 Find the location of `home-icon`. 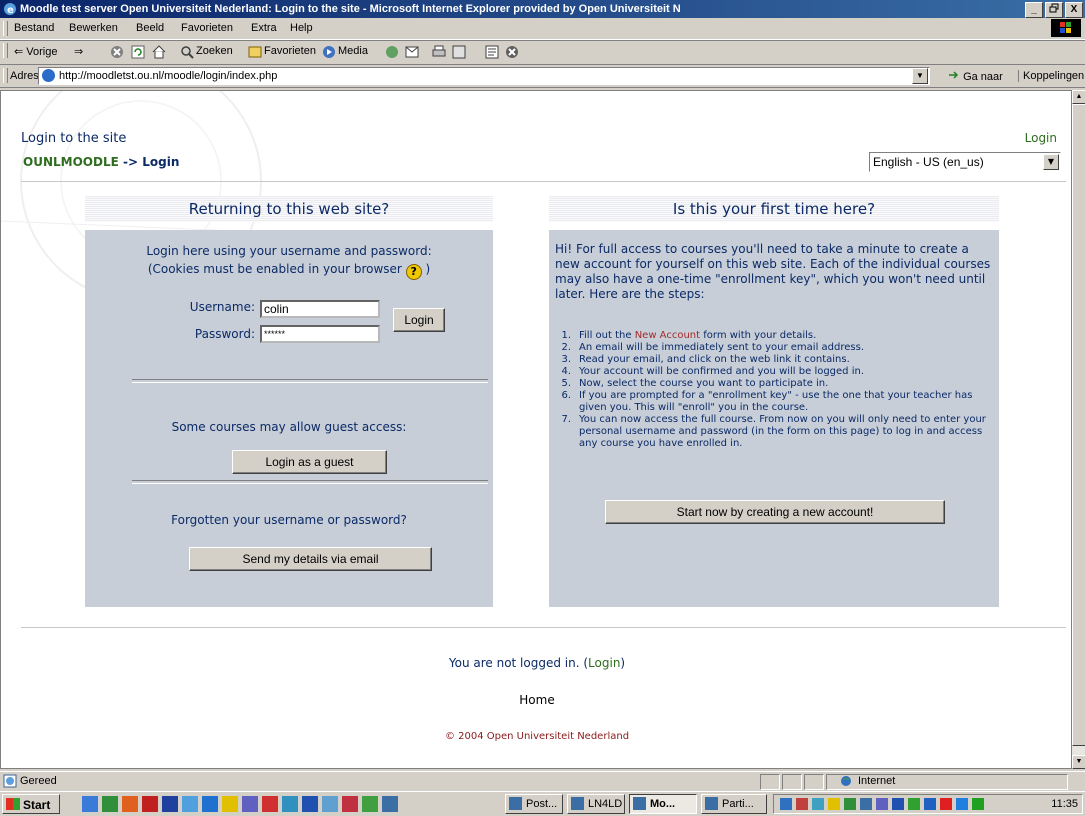

home-icon is located at coordinates (159, 53).